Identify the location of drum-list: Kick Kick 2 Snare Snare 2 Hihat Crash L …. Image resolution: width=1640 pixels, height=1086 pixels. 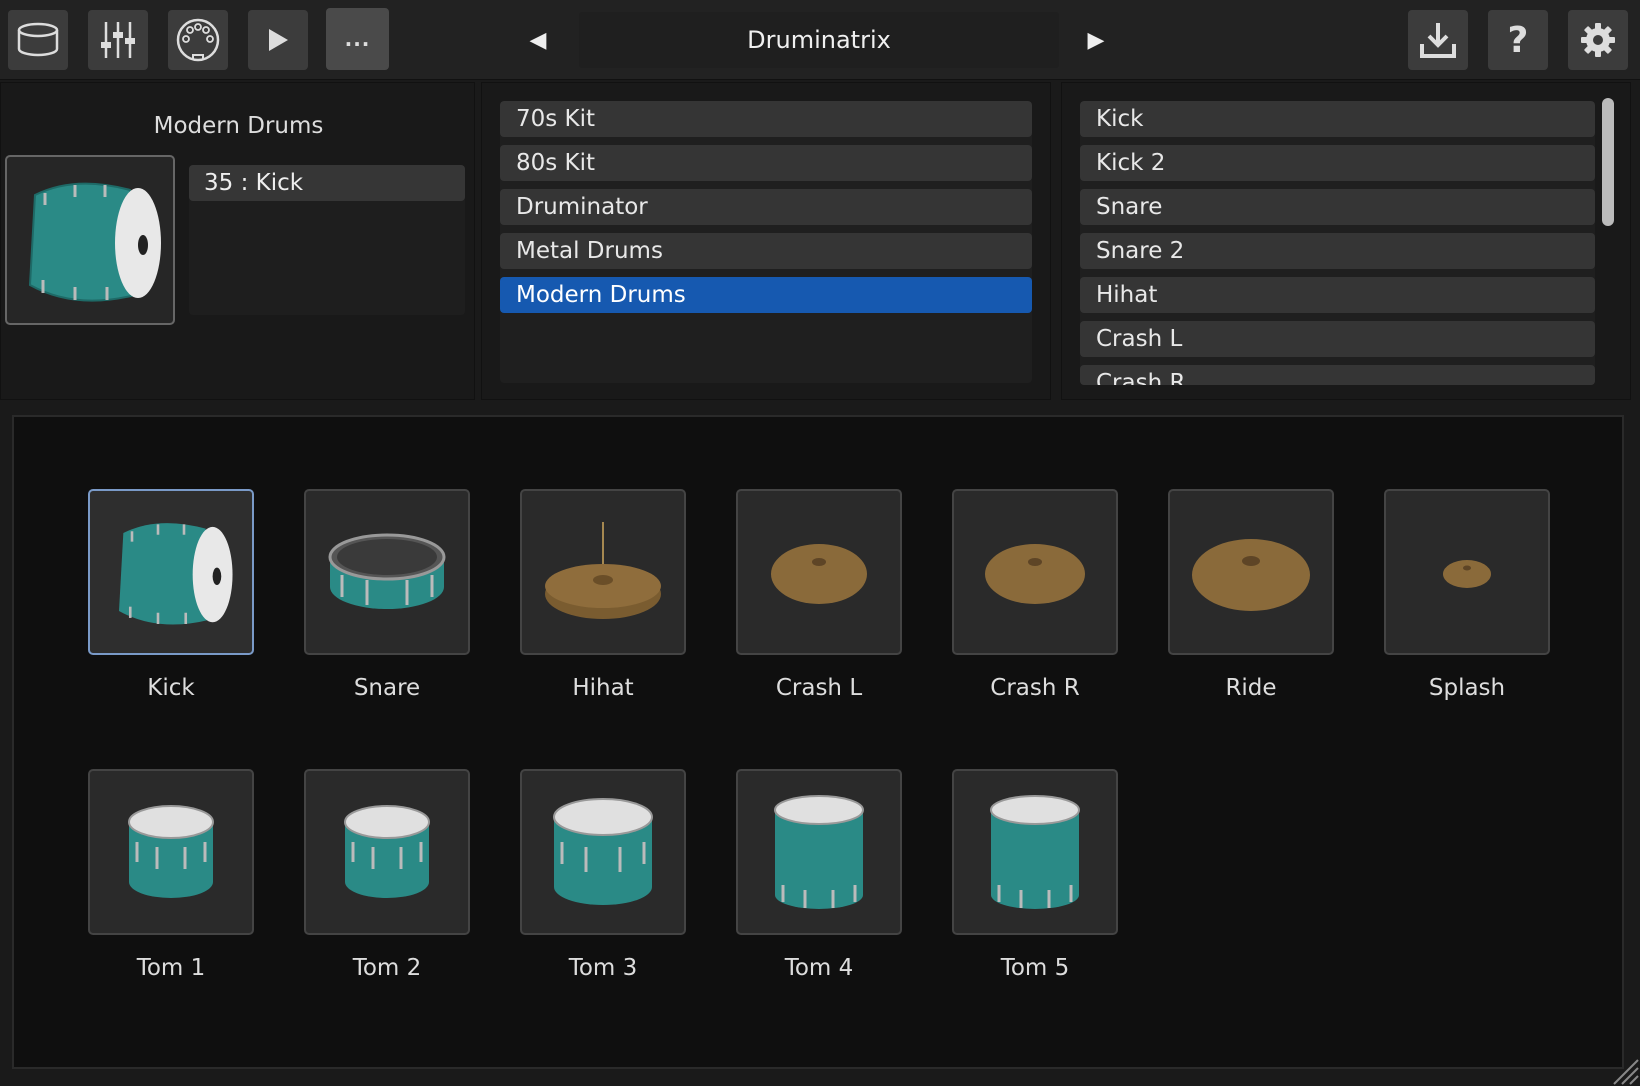
(1337, 243).